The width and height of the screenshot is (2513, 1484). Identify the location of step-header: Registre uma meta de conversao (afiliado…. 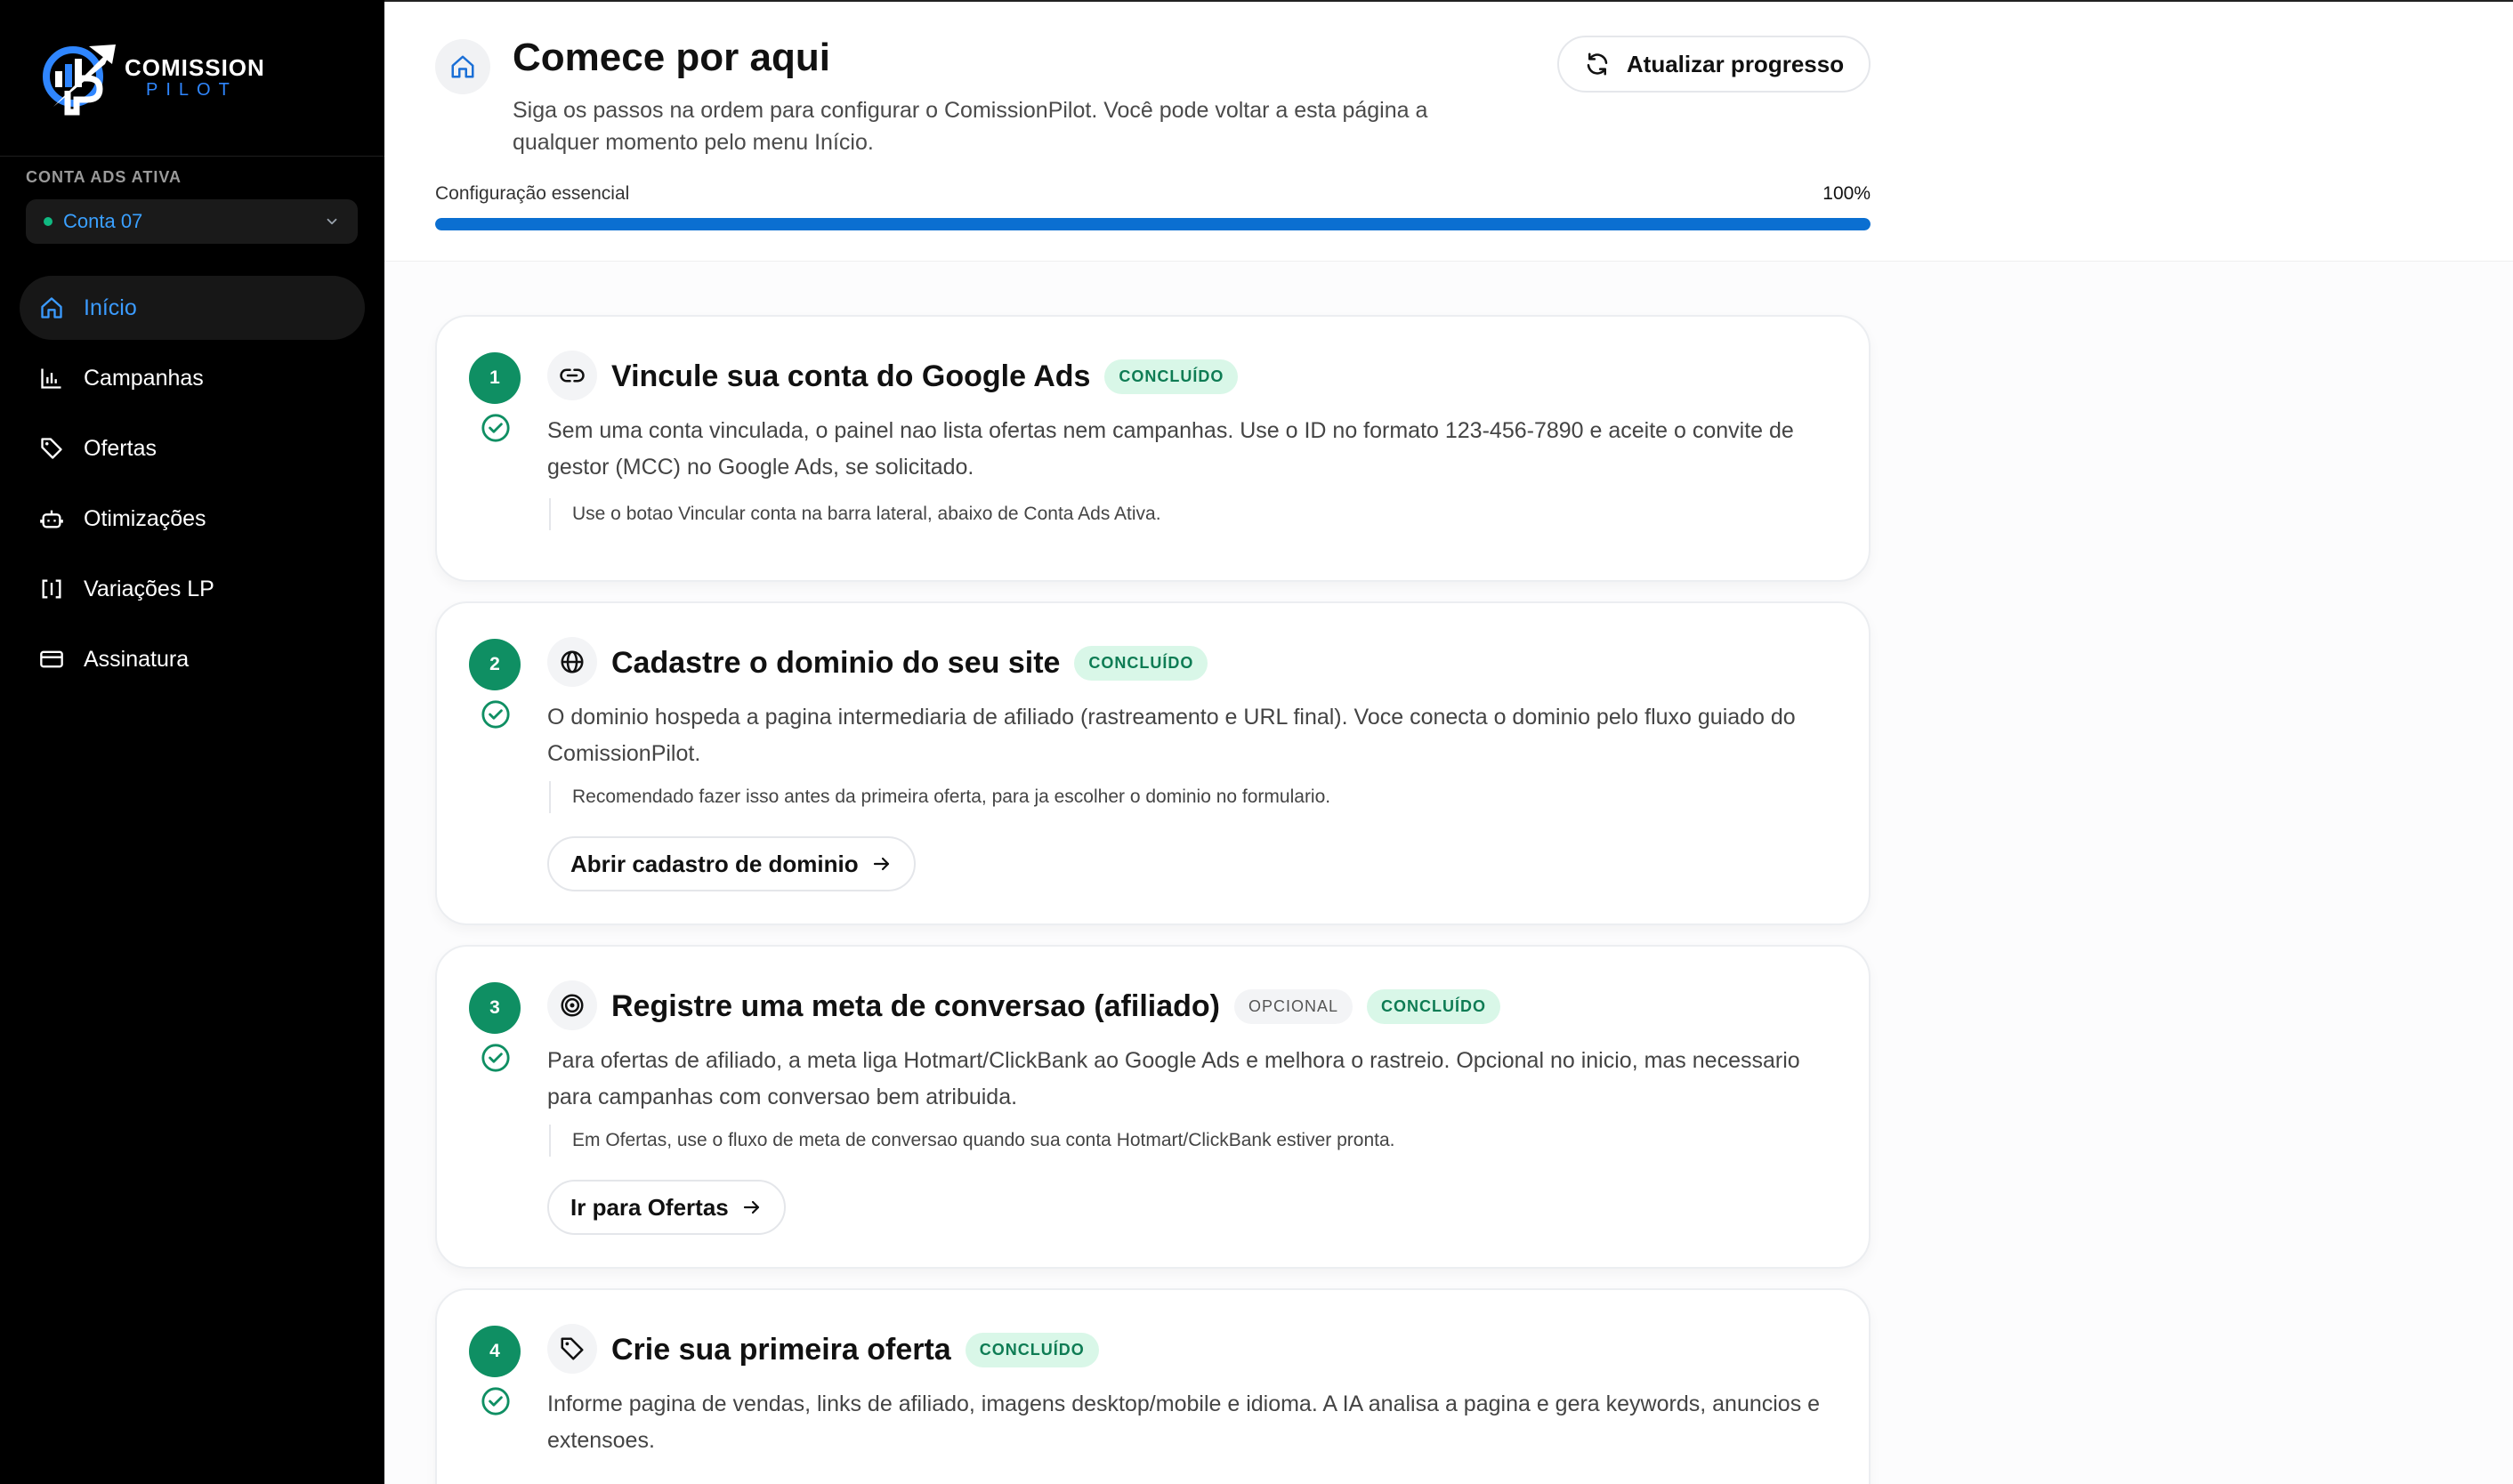
(1056, 1006).